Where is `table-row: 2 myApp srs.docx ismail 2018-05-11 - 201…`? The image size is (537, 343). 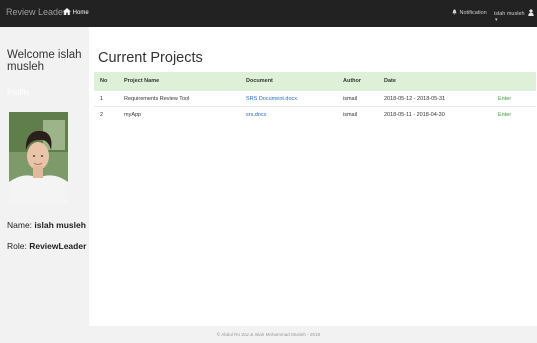 table-row: 2 myApp srs.docx ismail 2018-05-11 - 201… is located at coordinates (315, 114).